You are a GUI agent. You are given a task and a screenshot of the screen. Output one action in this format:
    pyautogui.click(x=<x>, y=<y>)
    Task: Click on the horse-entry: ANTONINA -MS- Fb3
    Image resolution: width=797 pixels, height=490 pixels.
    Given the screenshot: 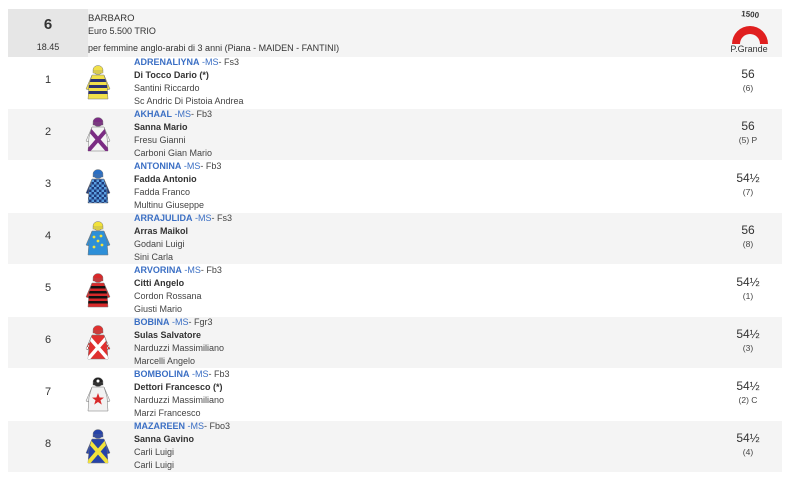 What is the action you would take?
    pyautogui.click(x=177, y=166)
    